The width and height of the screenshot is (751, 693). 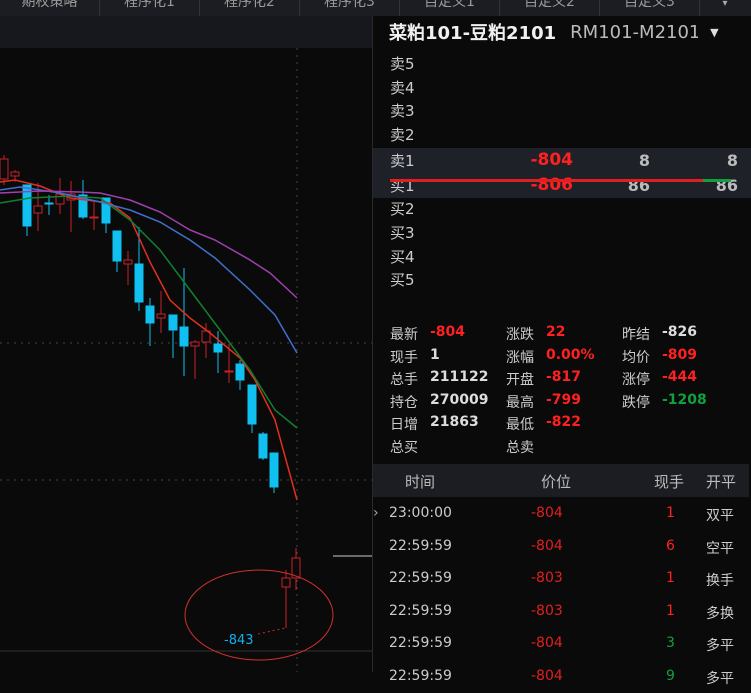 What do you see at coordinates (650, 8) in the screenshot?
I see `tab-custom-3: 自定义3` at bounding box center [650, 8].